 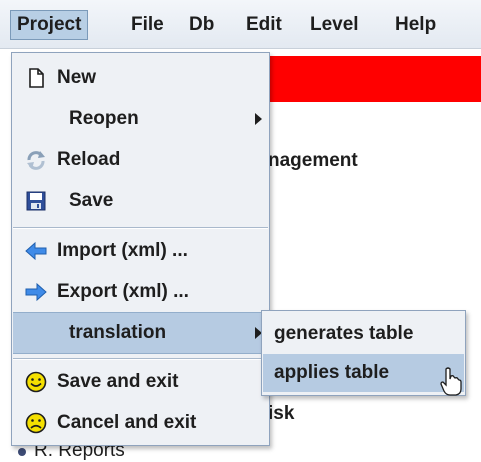 What do you see at coordinates (140, 78) in the screenshot?
I see `menu-item-new: New` at bounding box center [140, 78].